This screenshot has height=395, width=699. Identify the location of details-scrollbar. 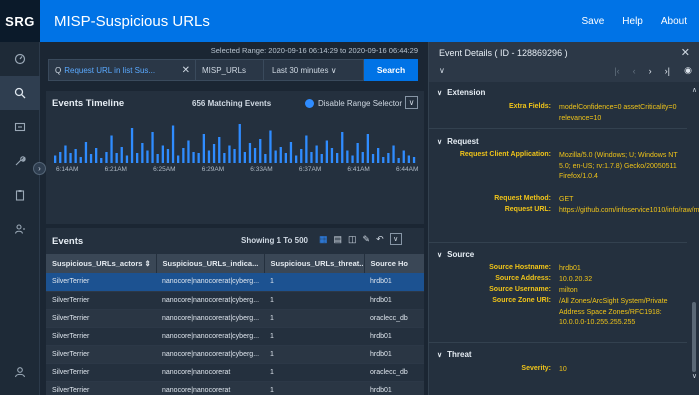
(694, 337).